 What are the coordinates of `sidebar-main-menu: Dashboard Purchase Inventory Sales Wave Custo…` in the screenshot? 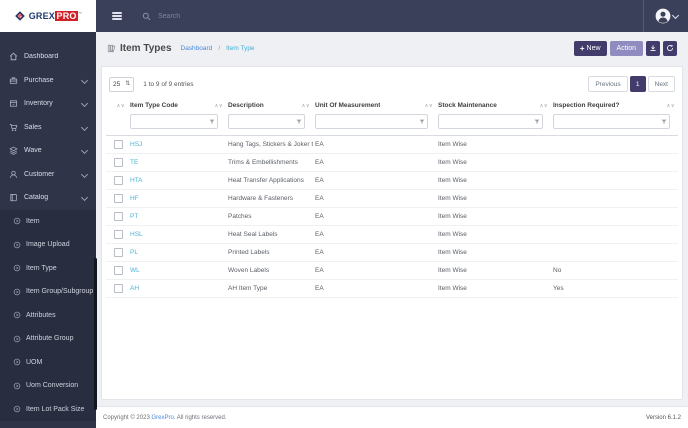 It's located at (48, 121).